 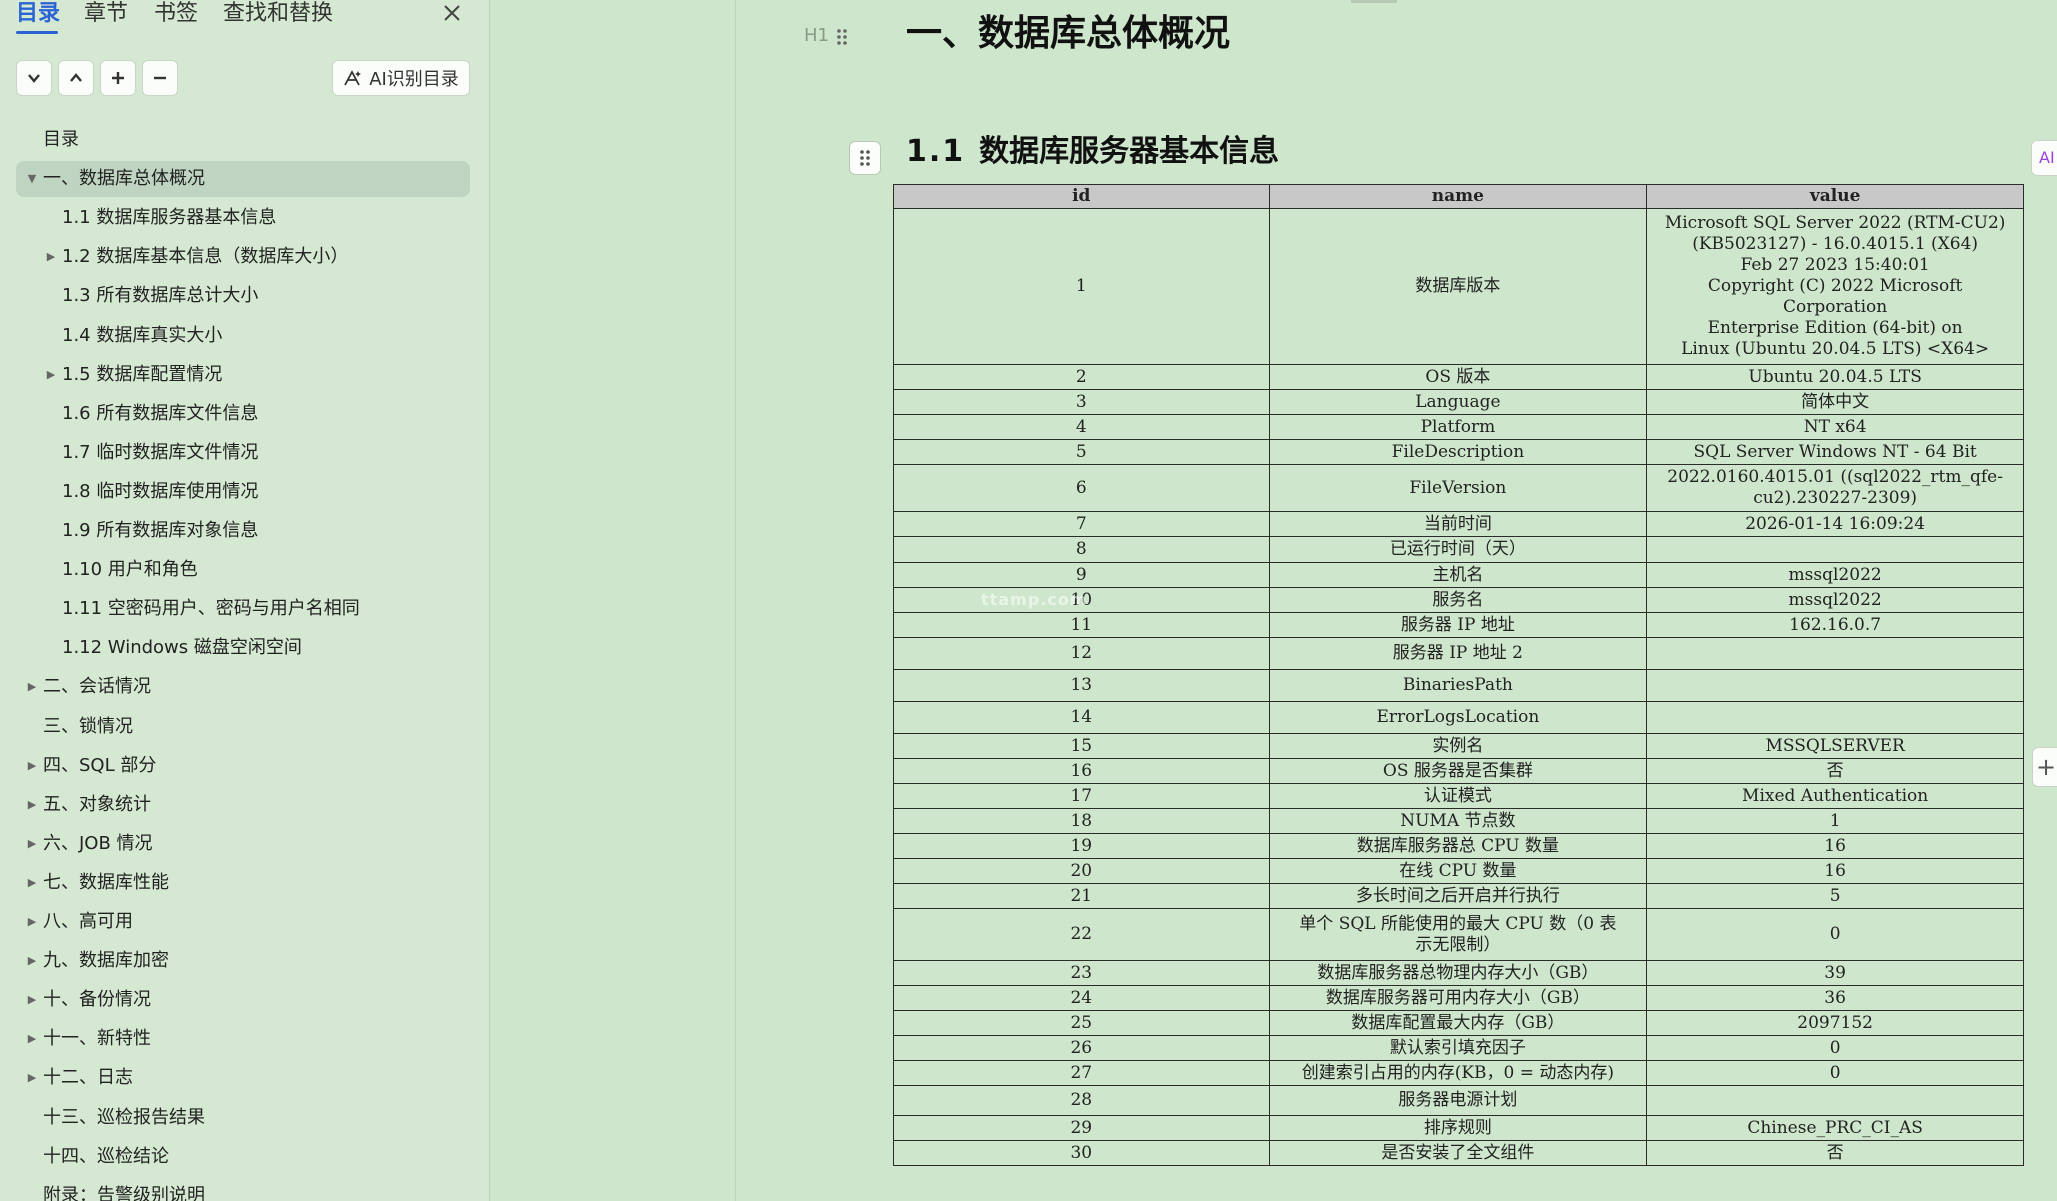 I want to click on toc-item: 1.9 所有数据库对象信息, so click(x=243, y=531).